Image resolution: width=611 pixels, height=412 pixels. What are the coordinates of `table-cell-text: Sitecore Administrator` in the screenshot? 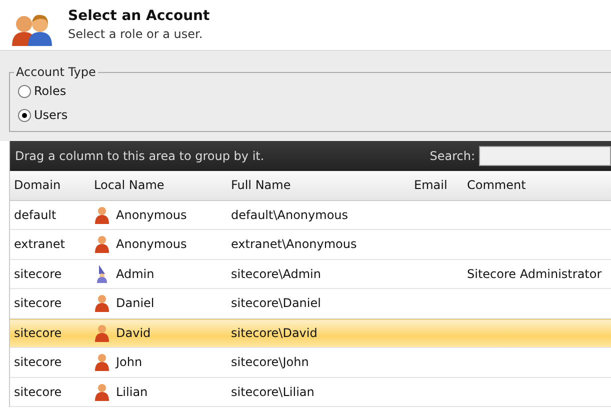 It's located at (535, 273).